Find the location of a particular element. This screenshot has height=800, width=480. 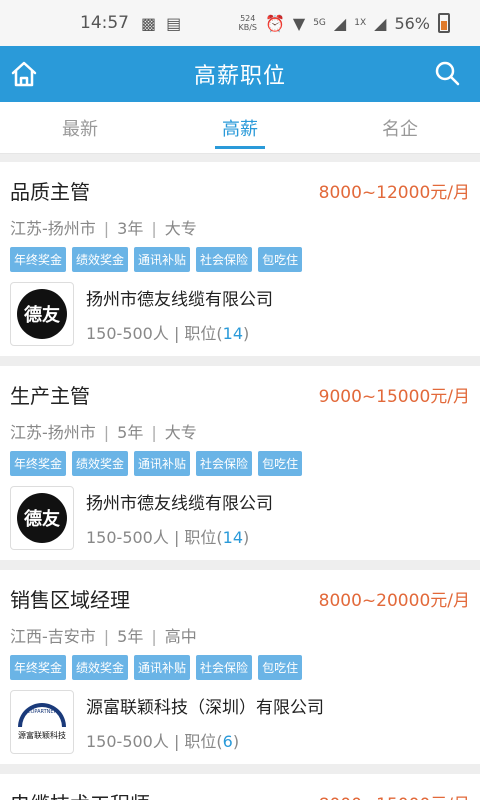

company-stats: 150-500人 | 职位(6) is located at coordinates (163, 741).